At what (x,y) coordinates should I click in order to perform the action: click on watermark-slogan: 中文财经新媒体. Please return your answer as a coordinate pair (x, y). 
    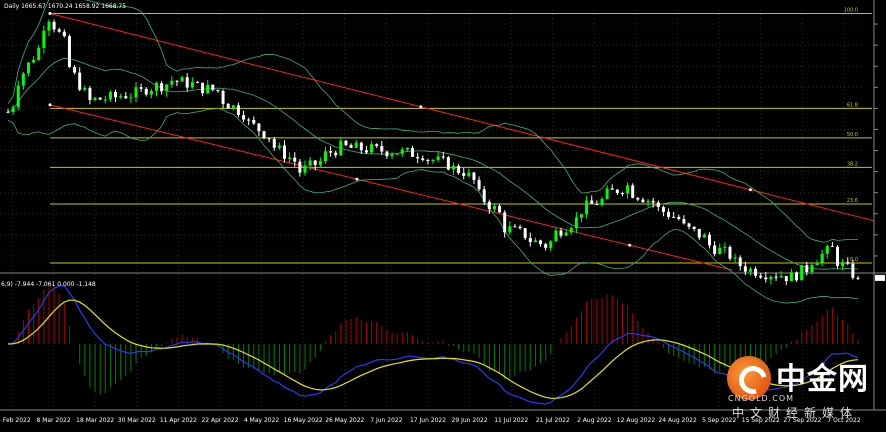
    Looking at the image, I should click on (795, 413).